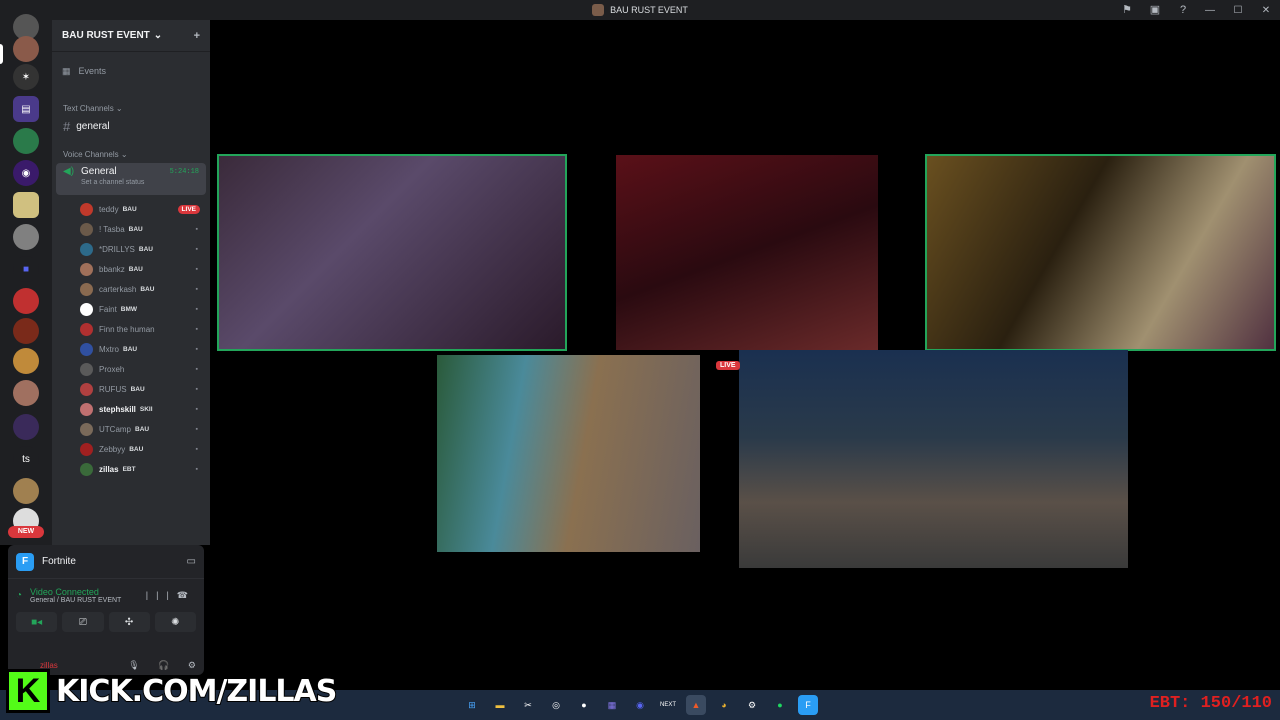  I want to click on voice-member: carterkash BAU ▪, so click(131, 289).